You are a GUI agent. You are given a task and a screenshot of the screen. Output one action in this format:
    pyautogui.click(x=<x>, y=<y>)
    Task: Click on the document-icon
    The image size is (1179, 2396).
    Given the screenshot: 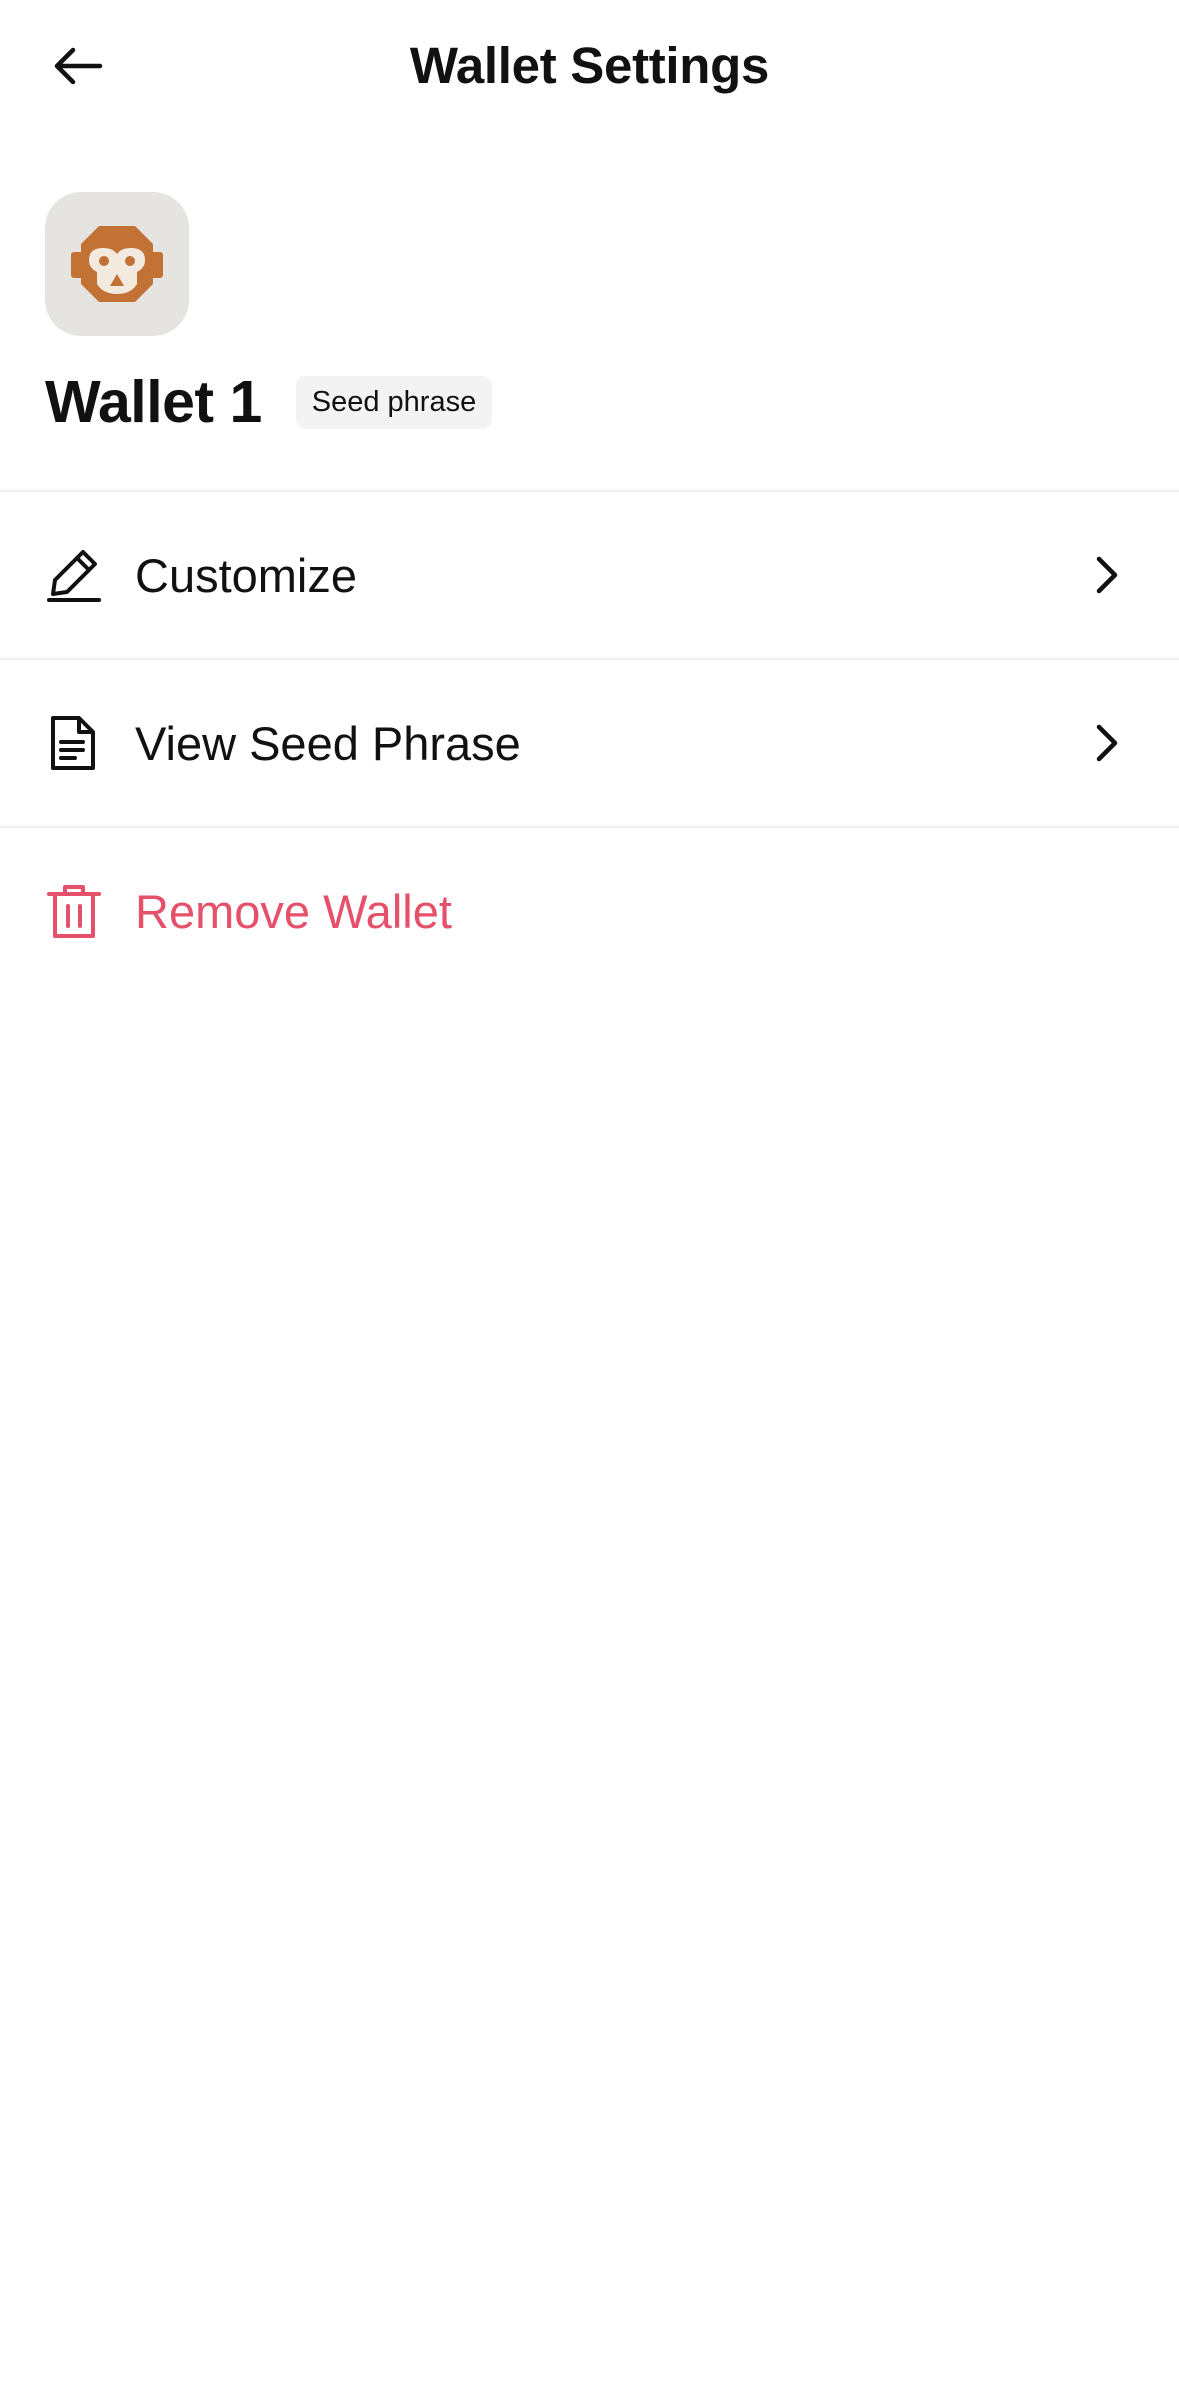 What is the action you would take?
    pyautogui.click(x=74, y=743)
    